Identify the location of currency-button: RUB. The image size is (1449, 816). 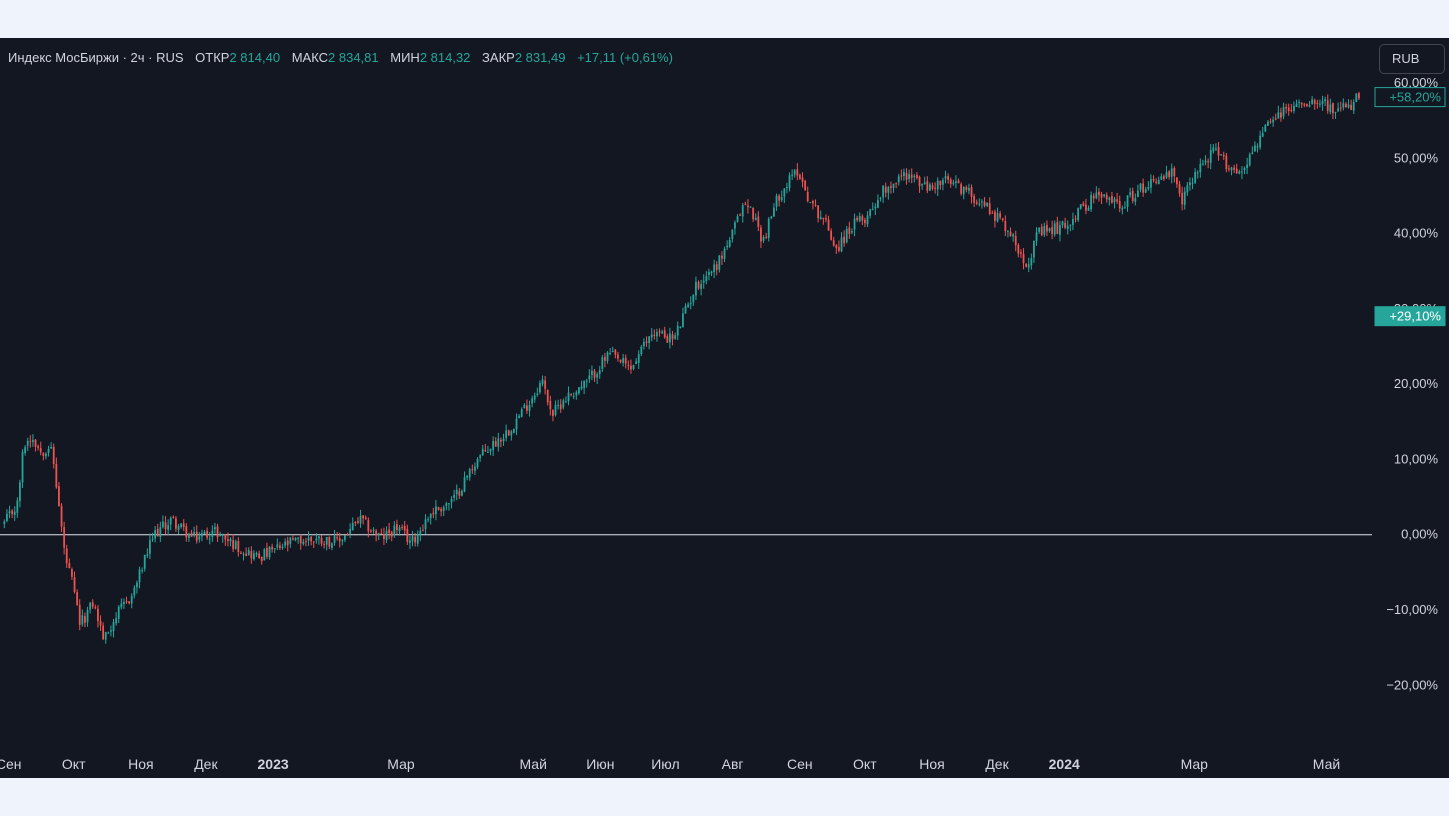
(1412, 59).